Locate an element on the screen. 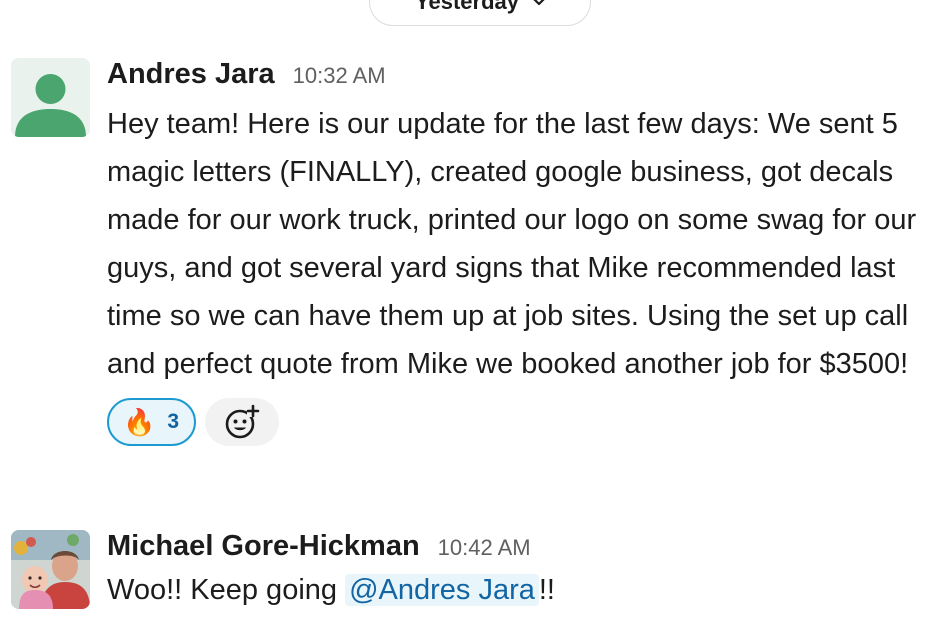 The image size is (950, 636). date-divider-label: Yesterday is located at coordinates (467, 7).